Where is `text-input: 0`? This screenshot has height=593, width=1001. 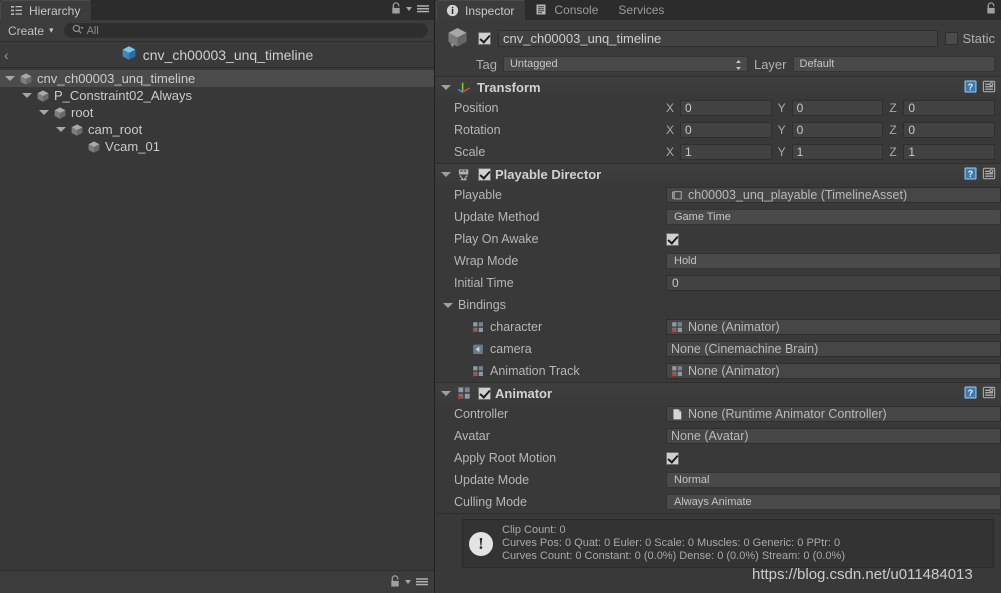
text-input: 0 is located at coordinates (833, 283).